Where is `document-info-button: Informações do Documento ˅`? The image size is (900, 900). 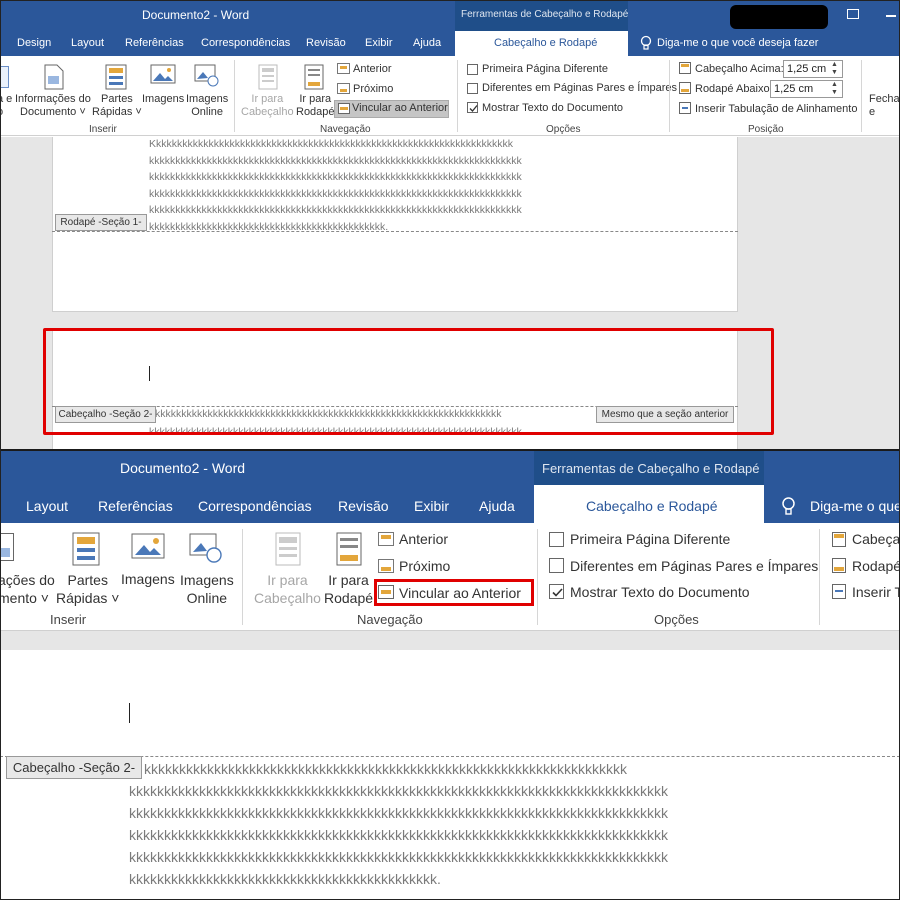
document-info-button: Informações do Documento ˅ is located at coordinates (53, 106).